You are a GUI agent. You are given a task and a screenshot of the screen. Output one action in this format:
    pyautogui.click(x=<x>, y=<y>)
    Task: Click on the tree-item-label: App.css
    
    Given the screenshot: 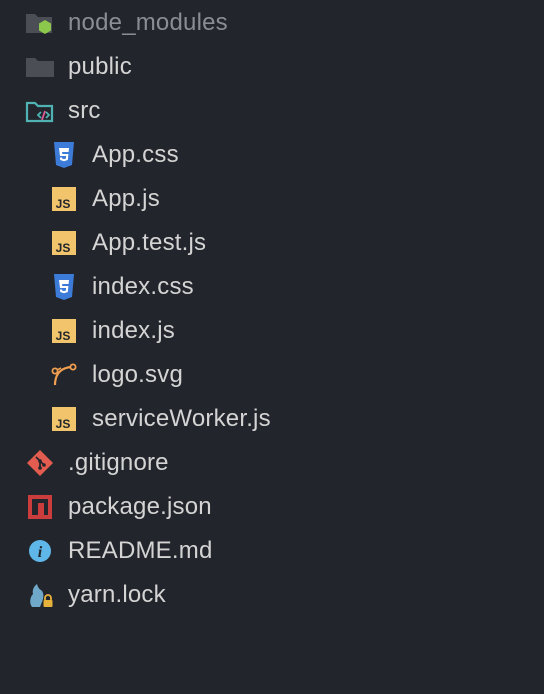 What is the action you would take?
    pyautogui.click(x=135, y=154)
    